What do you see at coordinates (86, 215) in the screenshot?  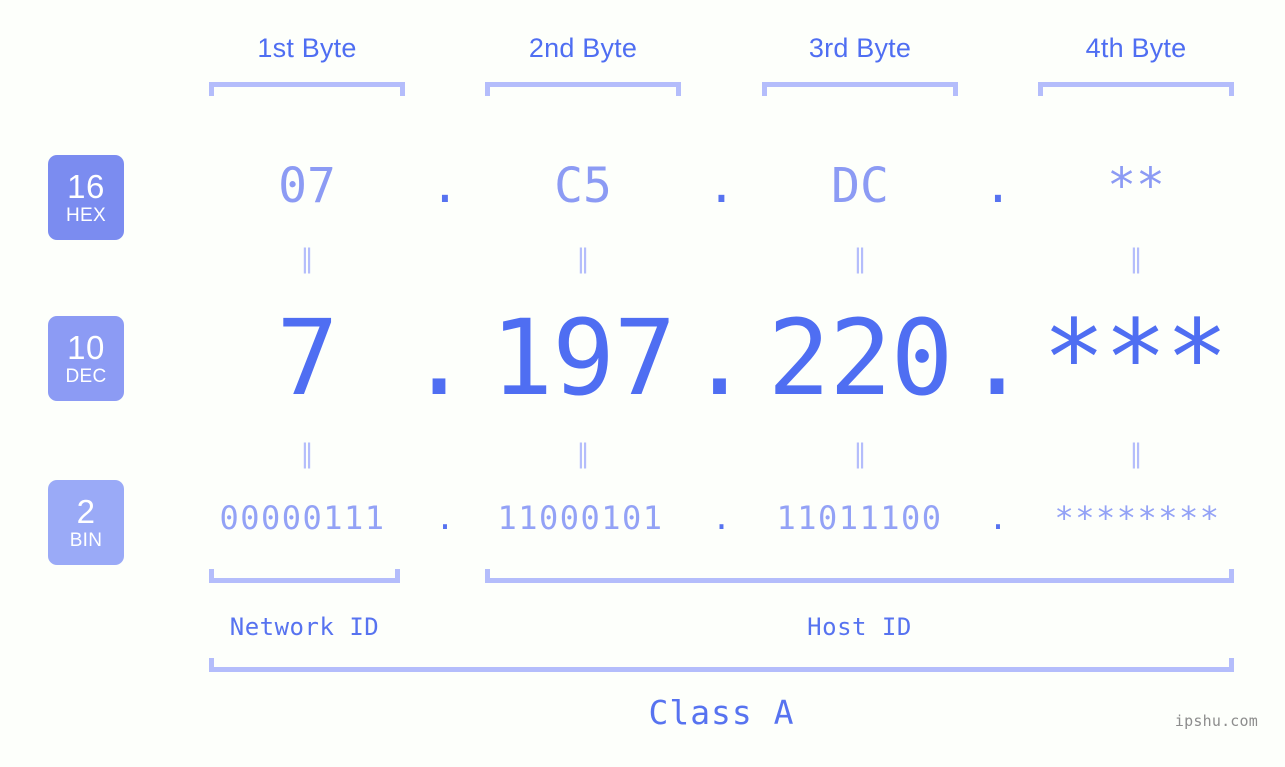 I see `base-badge-hex-label: HEX` at bounding box center [86, 215].